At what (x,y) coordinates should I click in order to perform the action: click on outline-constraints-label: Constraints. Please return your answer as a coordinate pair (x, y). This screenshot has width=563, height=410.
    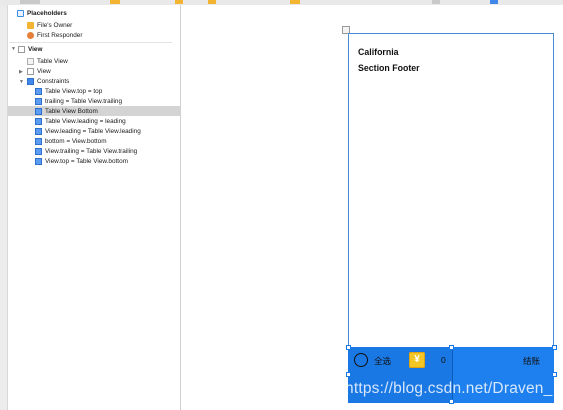
    Looking at the image, I should click on (53, 81).